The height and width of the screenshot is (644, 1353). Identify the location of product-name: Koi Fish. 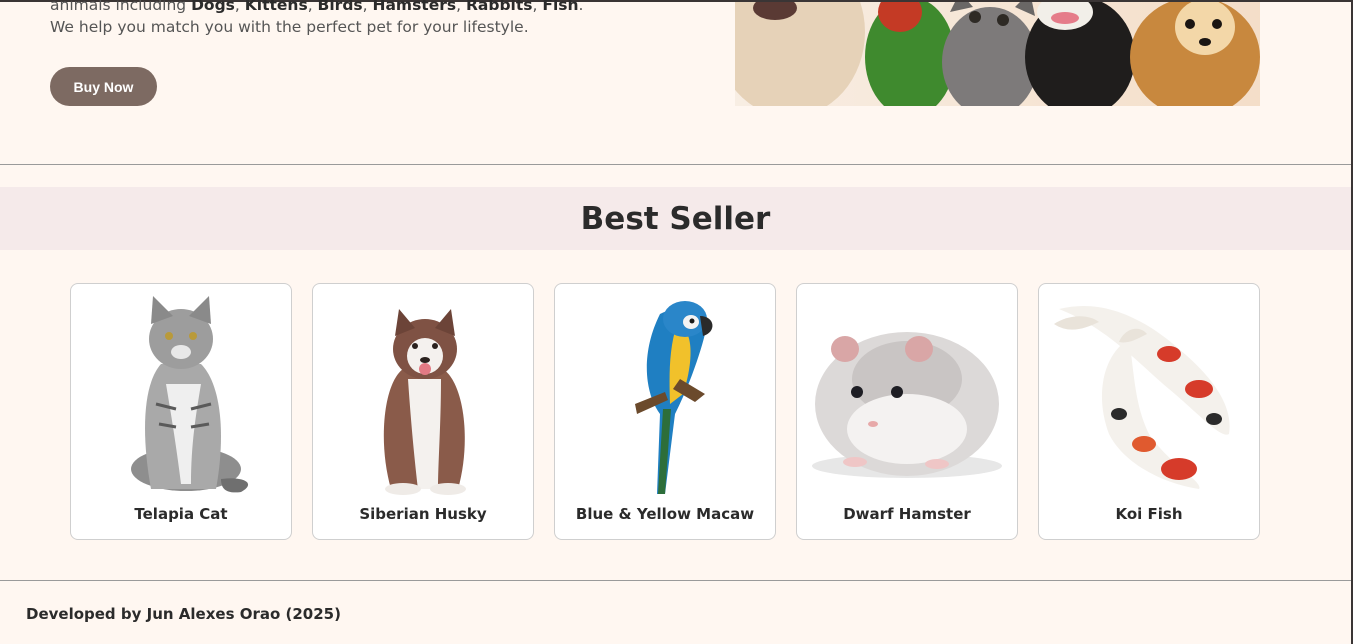
(1149, 514).